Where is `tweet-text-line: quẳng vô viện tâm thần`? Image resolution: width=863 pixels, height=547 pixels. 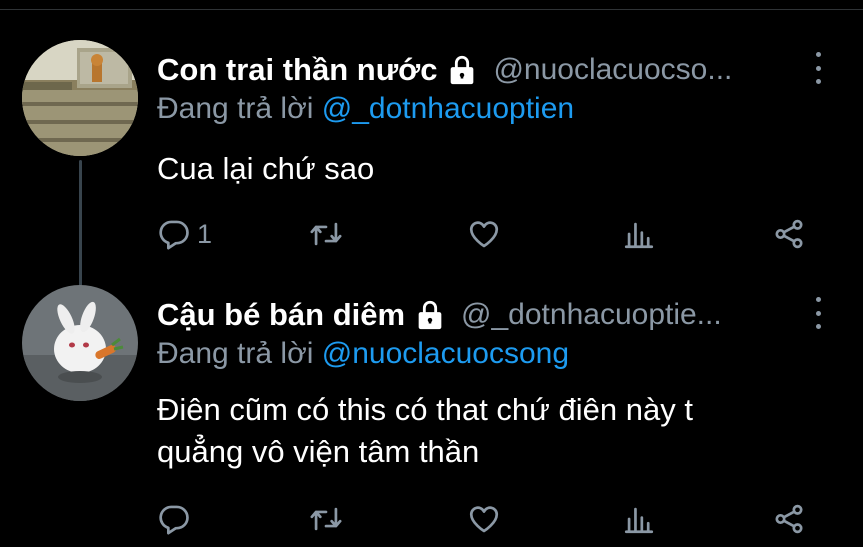
tweet-text-line: quẳng vô viện tâm thần is located at coordinates (318, 451).